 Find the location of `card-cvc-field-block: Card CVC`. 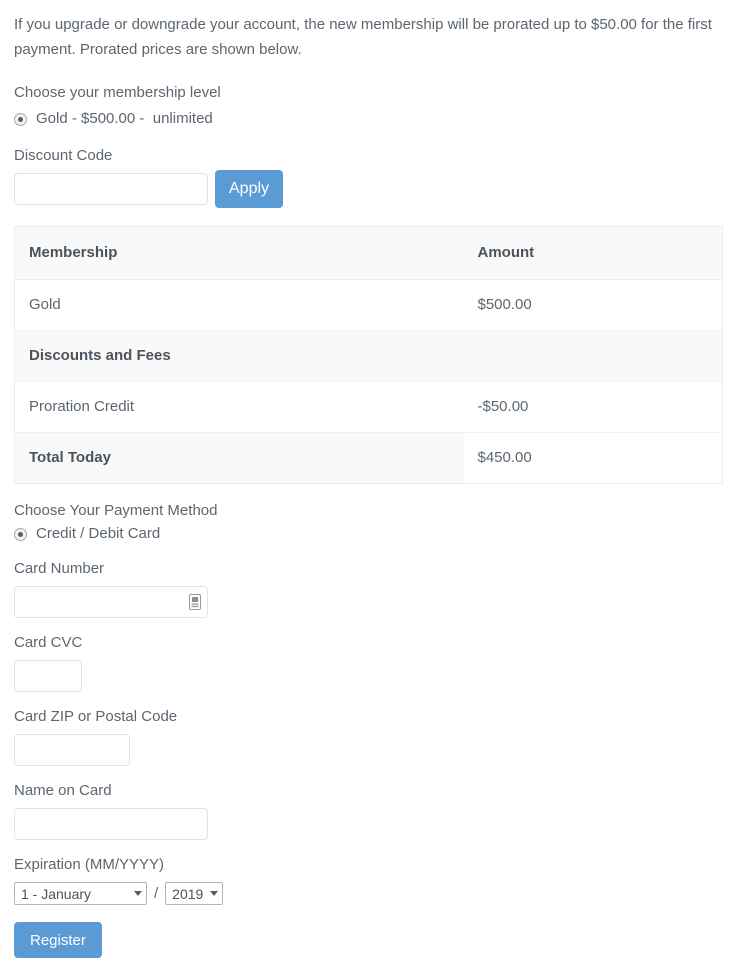

card-cvc-field-block: Card CVC is located at coordinates (368, 662).